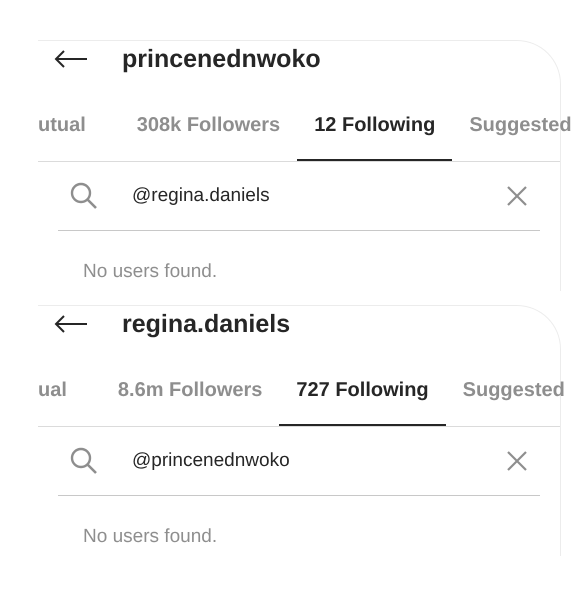 The height and width of the screenshot is (600, 587). What do you see at coordinates (69, 384) in the screenshot?
I see `tab: ual` at bounding box center [69, 384].